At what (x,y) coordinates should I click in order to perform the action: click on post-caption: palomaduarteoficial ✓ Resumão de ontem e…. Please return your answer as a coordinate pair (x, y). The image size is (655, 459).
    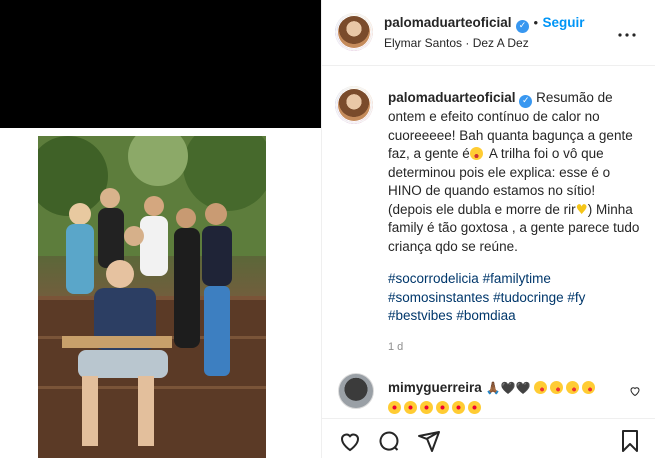
    Looking at the image, I should click on (515, 172).